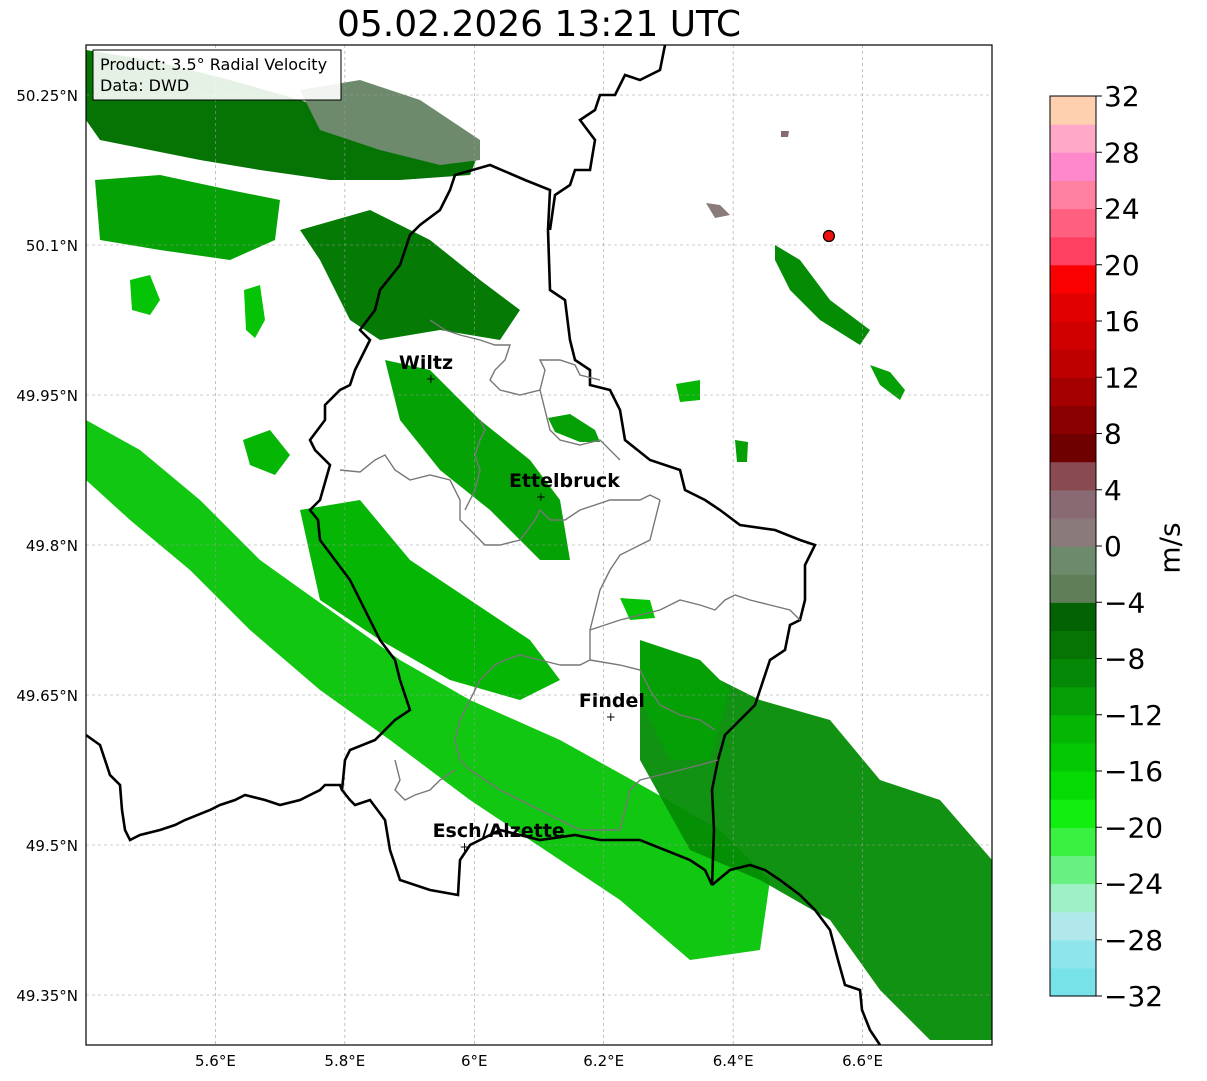  I want to click on echo-gray-ne2, so click(785, 134).